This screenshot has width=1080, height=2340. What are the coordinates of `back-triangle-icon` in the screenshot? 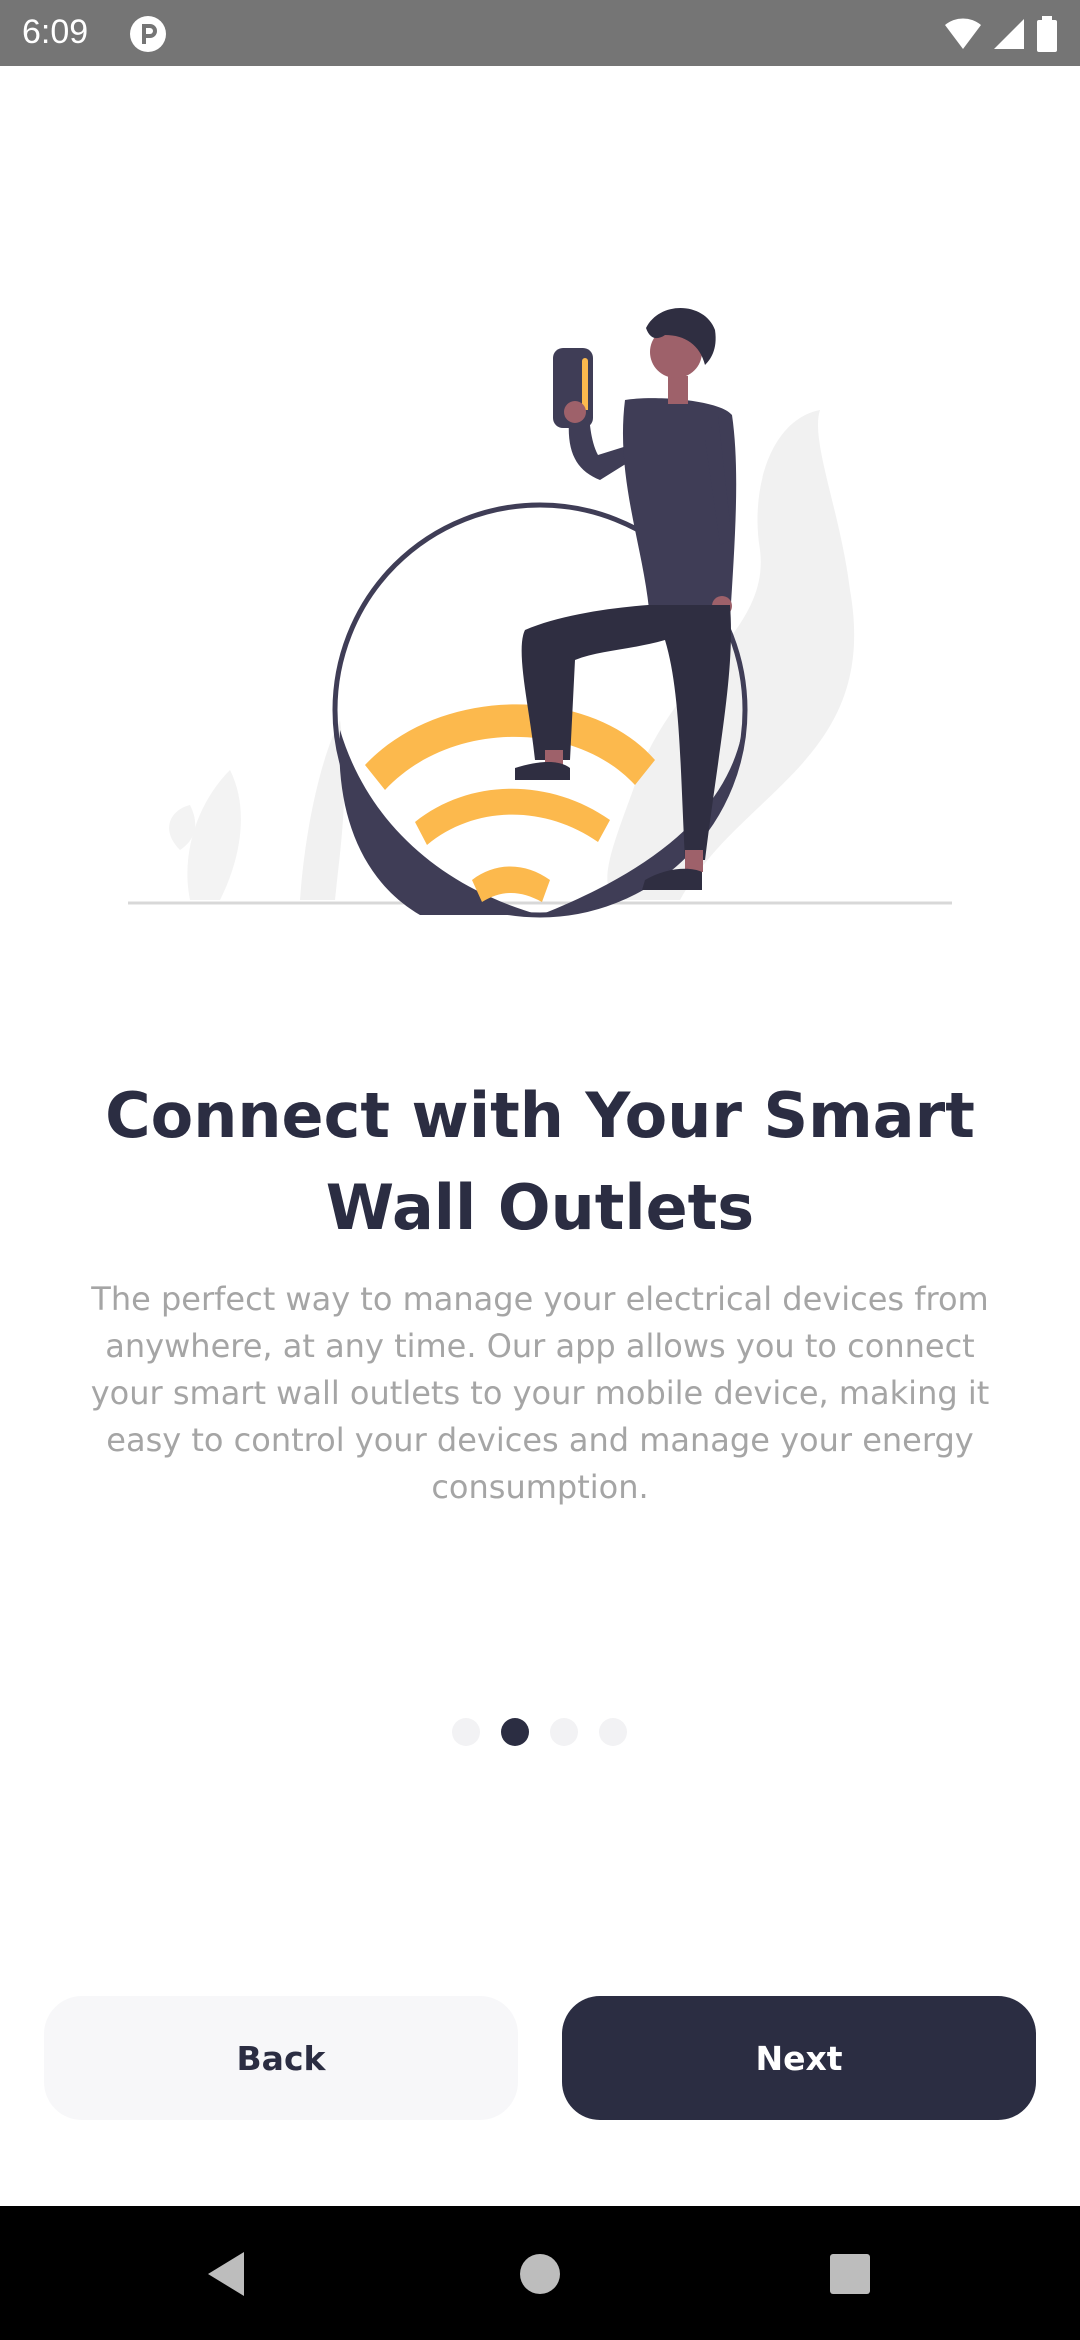 It's located at (226, 2274).